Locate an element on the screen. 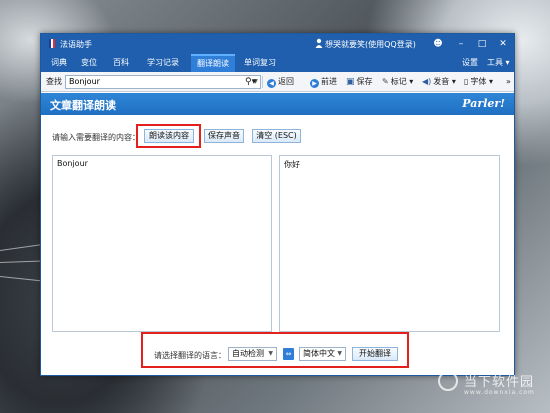 The width and height of the screenshot is (550, 413). brand-logo: Parler! is located at coordinates (483, 103).